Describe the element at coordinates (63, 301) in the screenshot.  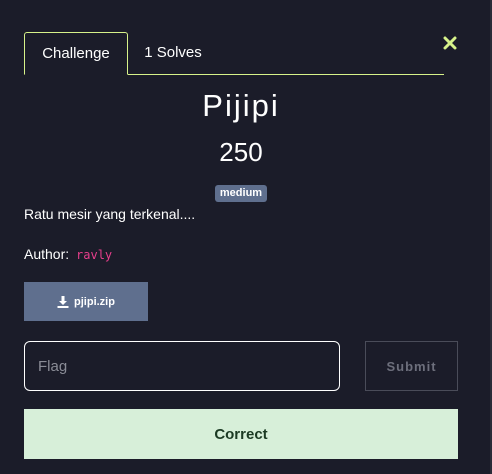
I see `download-icon` at that location.